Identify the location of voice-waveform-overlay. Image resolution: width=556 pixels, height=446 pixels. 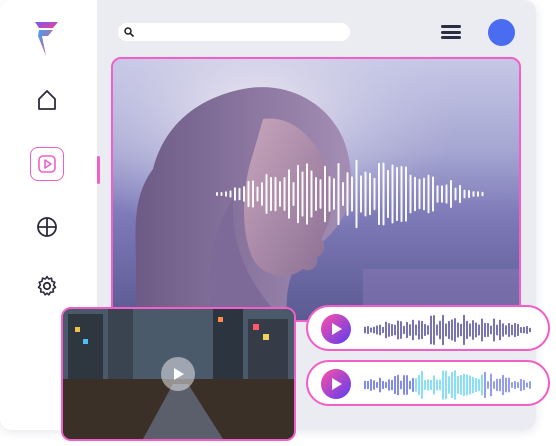
(350, 194).